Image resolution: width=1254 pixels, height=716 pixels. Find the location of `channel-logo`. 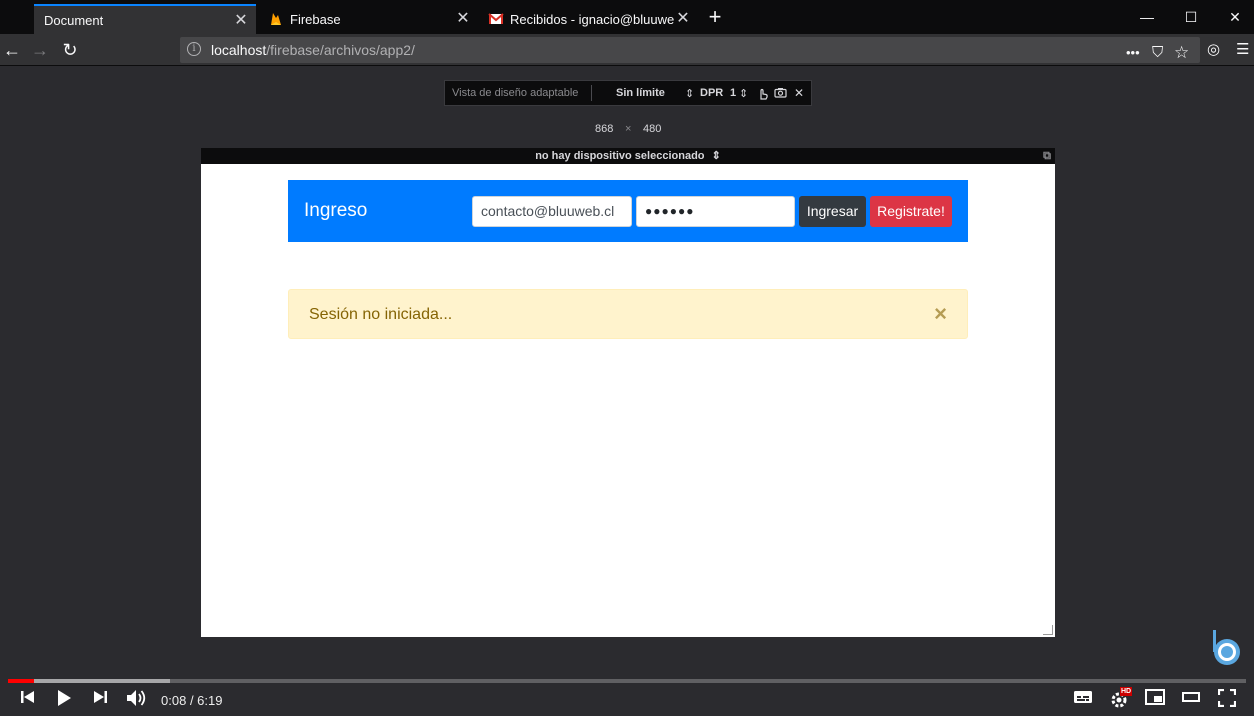

channel-logo is located at coordinates (1226, 649).